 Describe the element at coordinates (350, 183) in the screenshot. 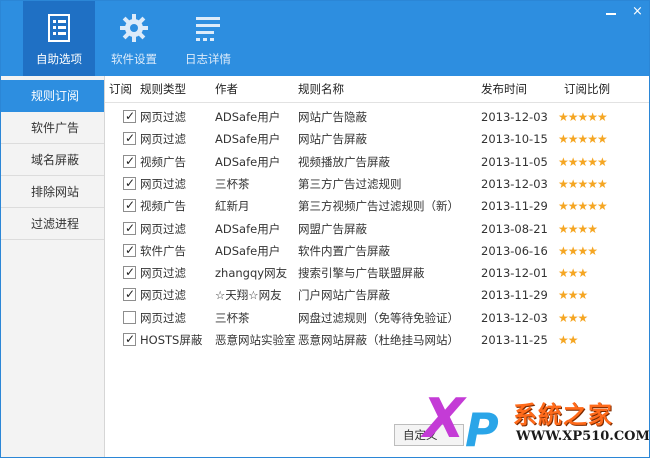

I see `rule-name-cell: 第三方广告过滤规则` at that location.